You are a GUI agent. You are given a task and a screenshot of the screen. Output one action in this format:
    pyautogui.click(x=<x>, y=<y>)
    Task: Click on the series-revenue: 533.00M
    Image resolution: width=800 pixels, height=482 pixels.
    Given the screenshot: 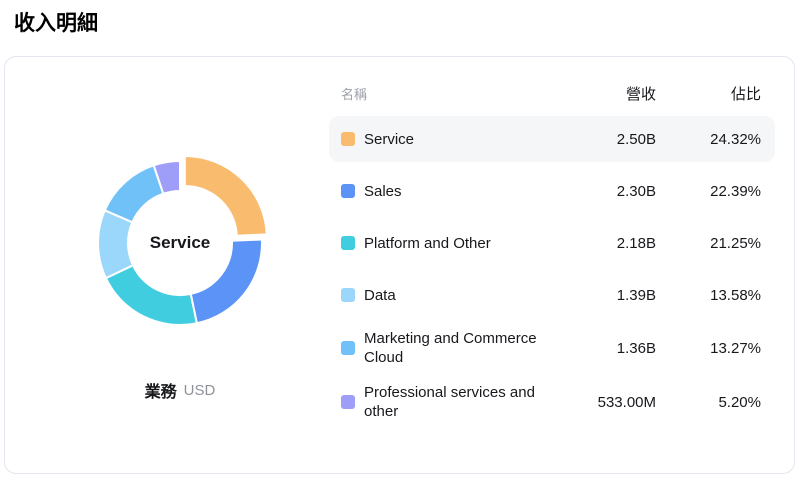 What is the action you would take?
    pyautogui.click(x=626, y=402)
    